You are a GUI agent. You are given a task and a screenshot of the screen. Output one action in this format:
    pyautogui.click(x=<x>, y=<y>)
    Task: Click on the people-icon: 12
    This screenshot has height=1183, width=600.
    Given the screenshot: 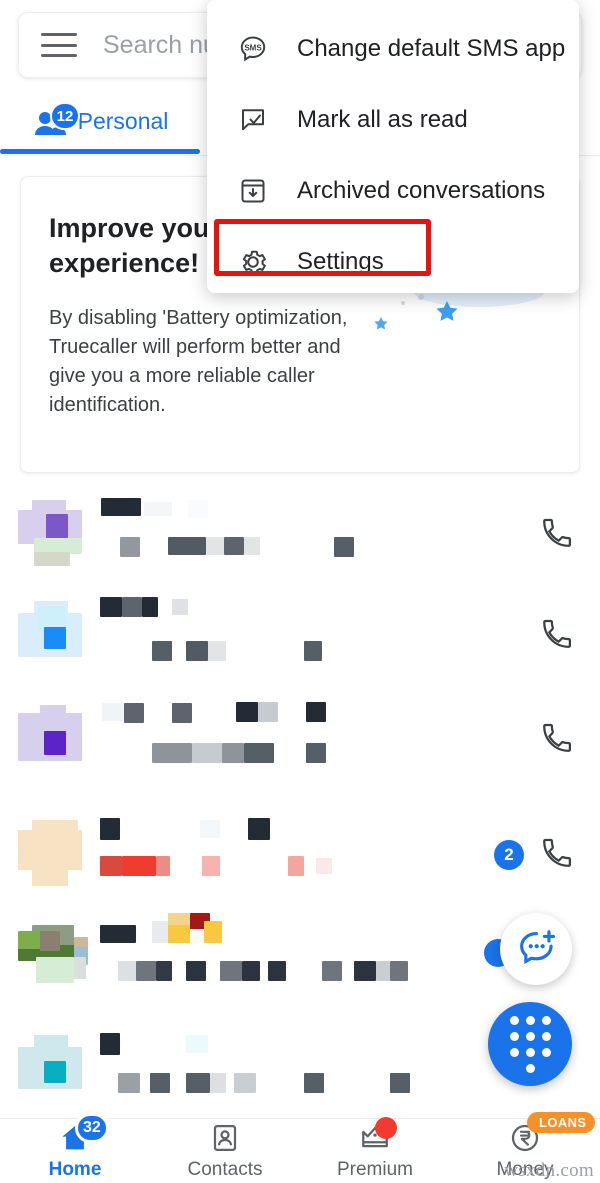 What is the action you would take?
    pyautogui.click(x=56, y=119)
    